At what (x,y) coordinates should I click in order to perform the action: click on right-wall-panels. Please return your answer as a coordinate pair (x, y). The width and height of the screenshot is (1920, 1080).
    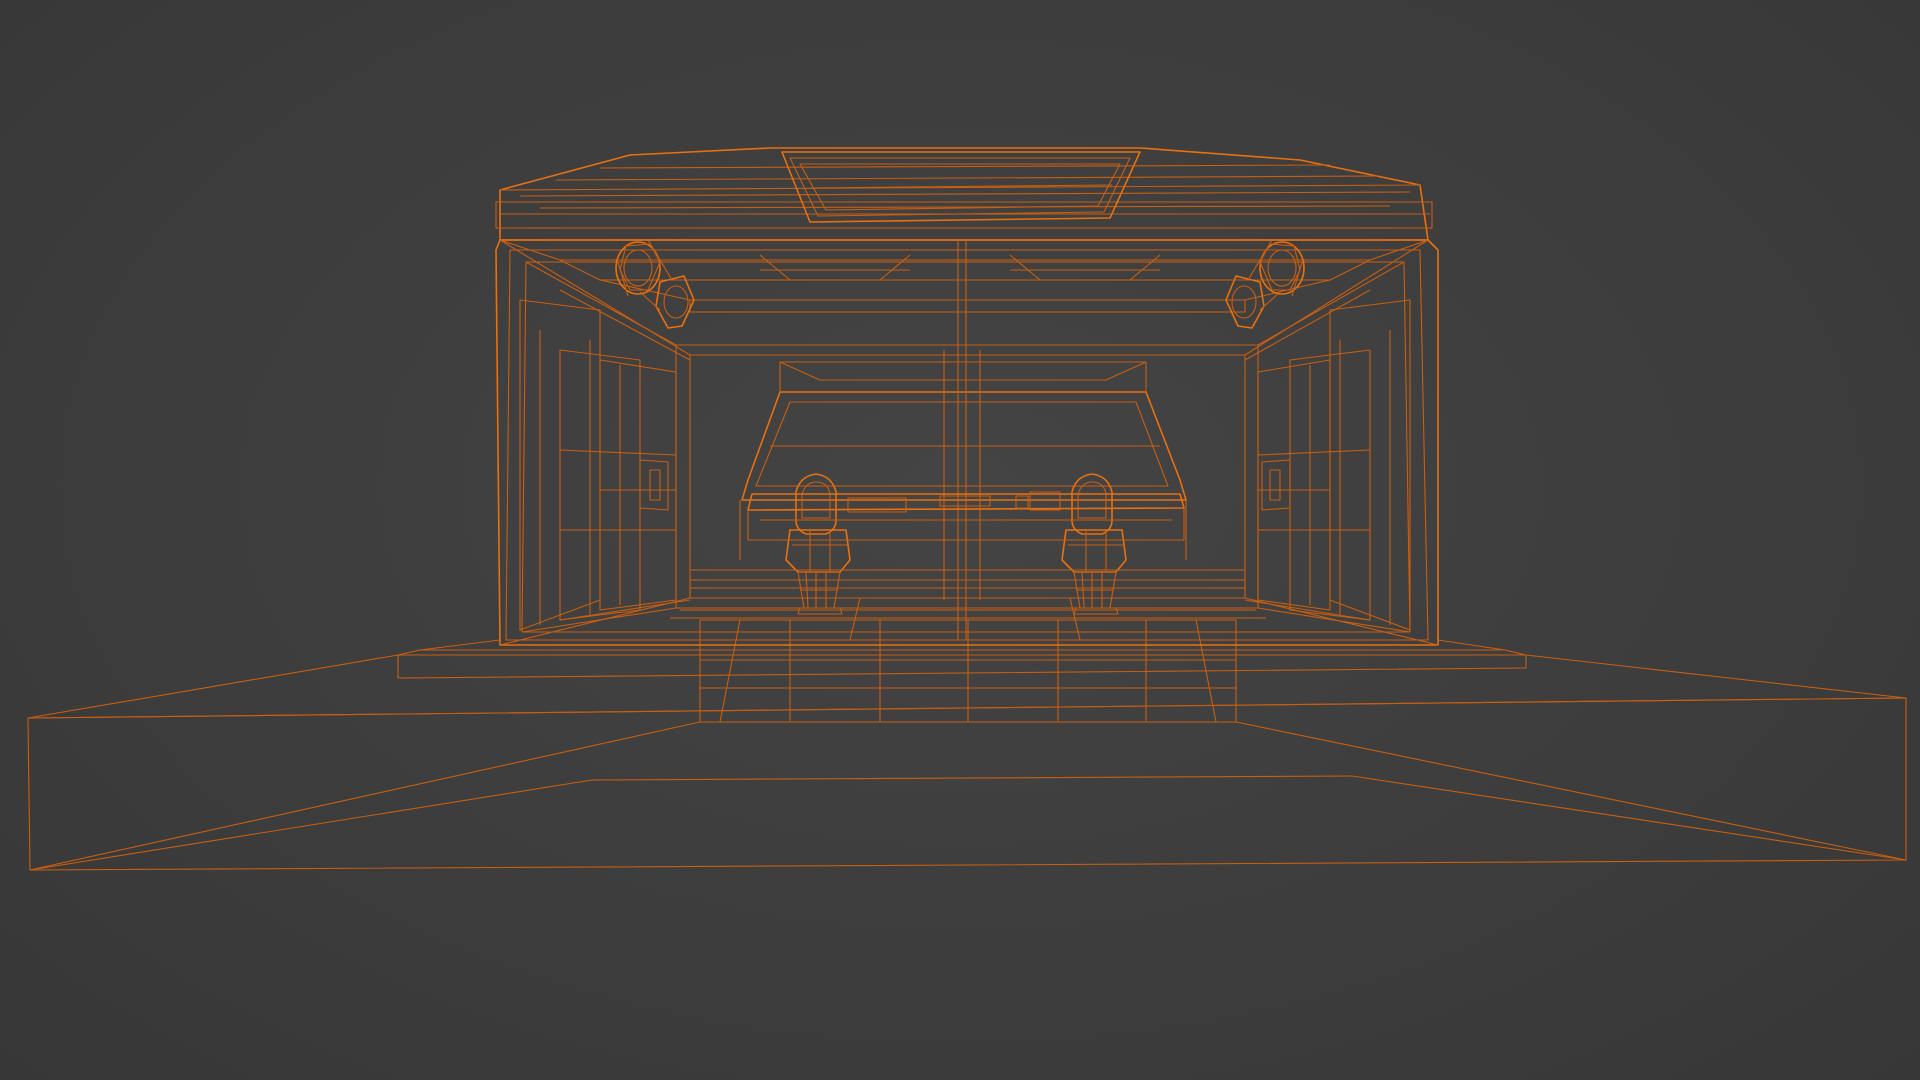
    Looking at the image, I should click on (1334, 465).